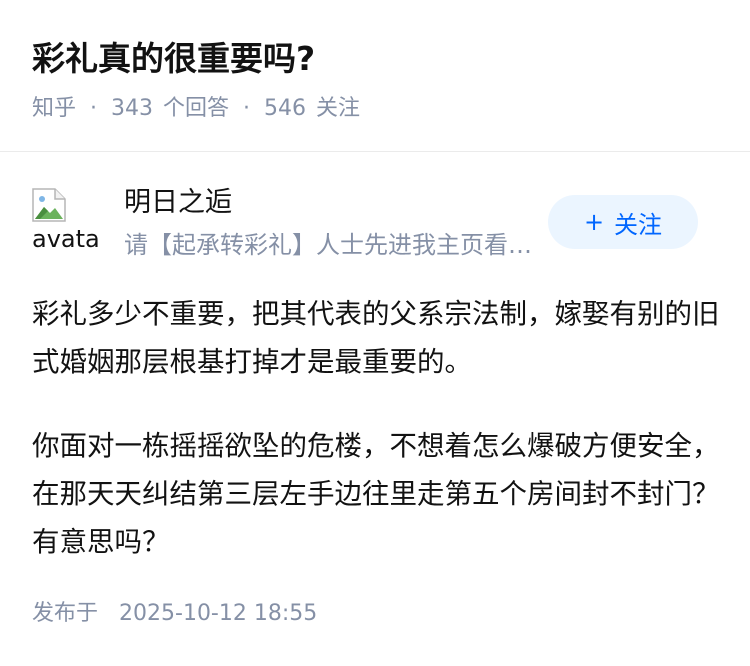  What do you see at coordinates (65, 239) in the screenshot?
I see `avatar-alt-text: avatar` at bounding box center [65, 239].